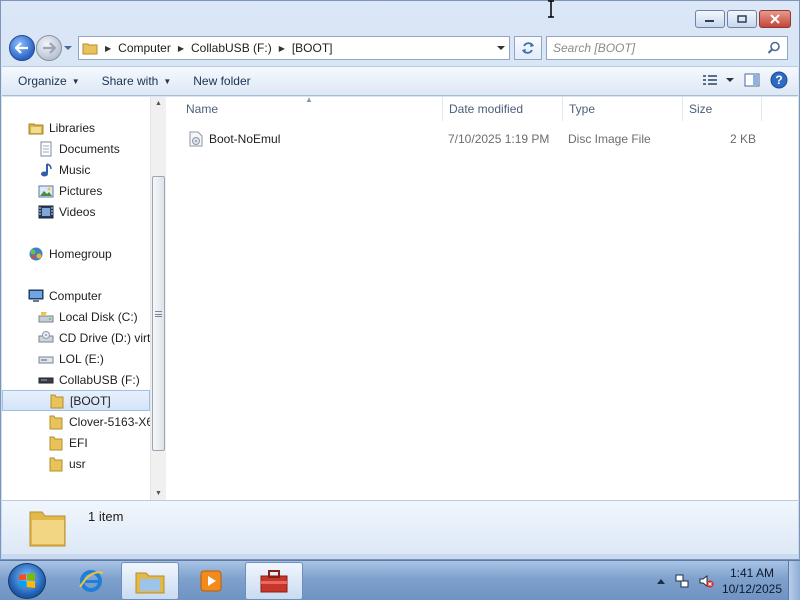 The height and width of the screenshot is (600, 800). I want to click on nav-scrollbar: ▲ ▼, so click(158, 298).